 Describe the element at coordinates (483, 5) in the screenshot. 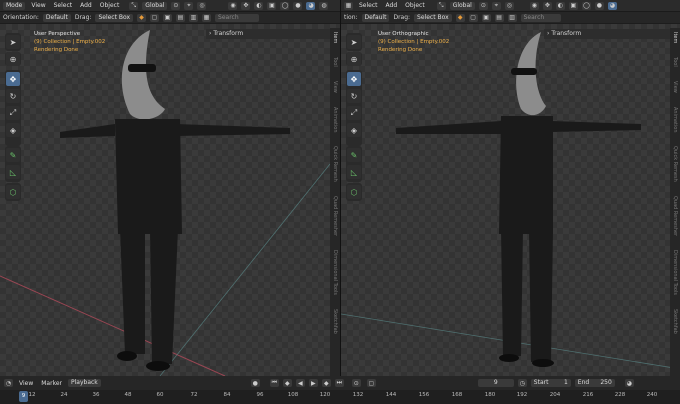

I see `pivot-icon-right: ⊙` at that location.